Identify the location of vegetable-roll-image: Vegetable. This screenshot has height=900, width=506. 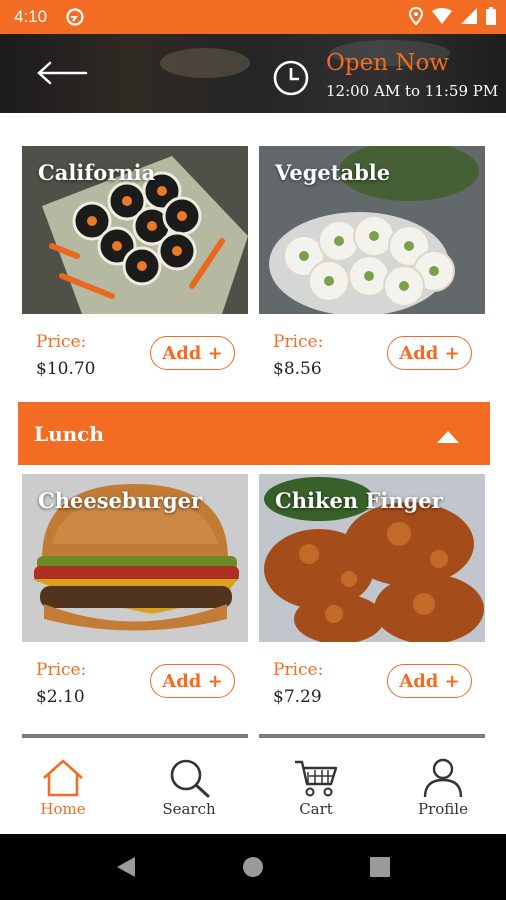
(372, 230).